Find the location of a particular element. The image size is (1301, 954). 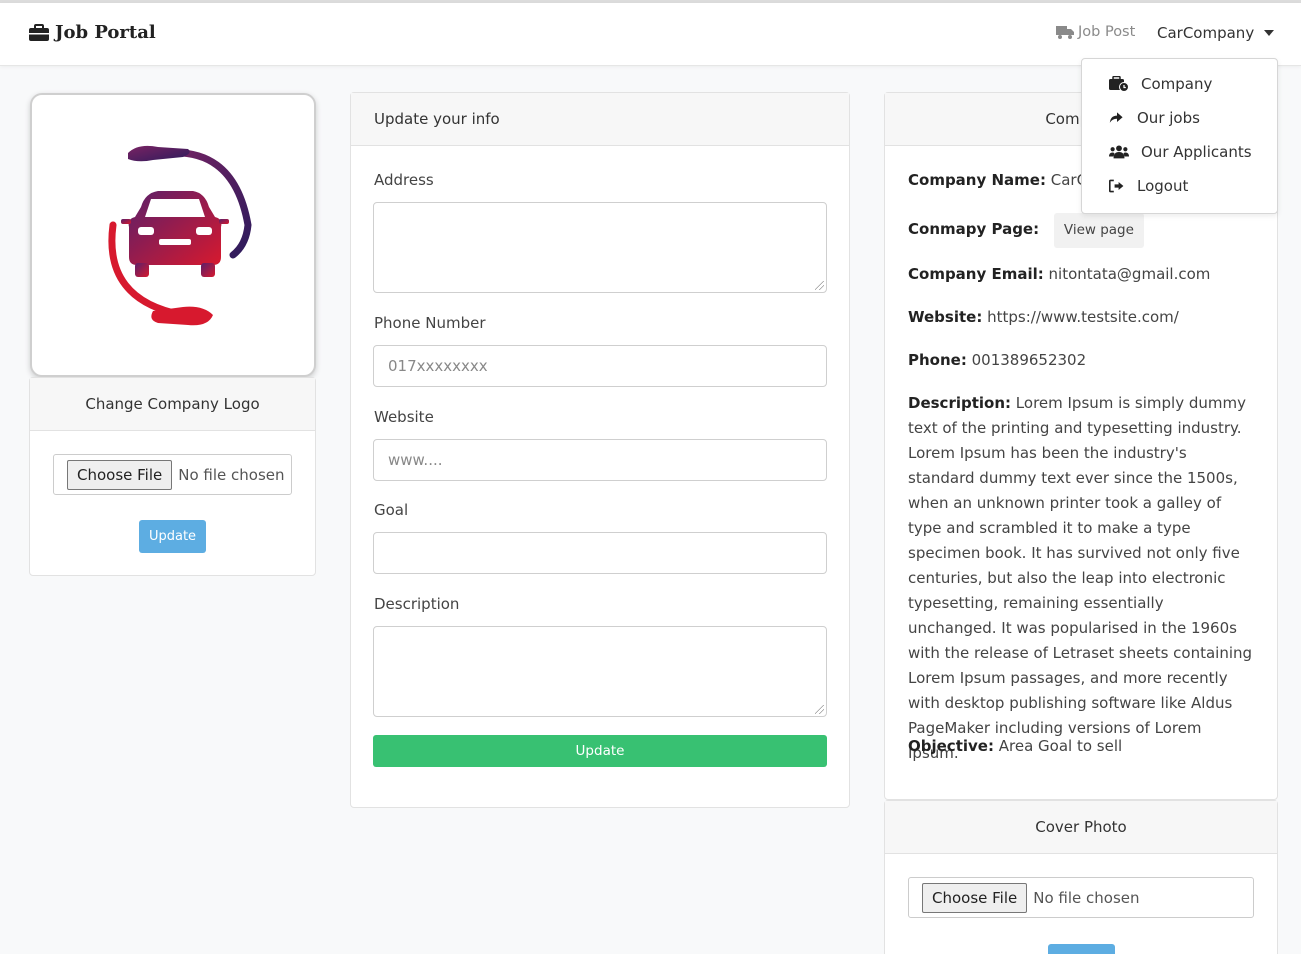

dropdown-item-our-jobs-label: Our jobs is located at coordinates (1168, 118).